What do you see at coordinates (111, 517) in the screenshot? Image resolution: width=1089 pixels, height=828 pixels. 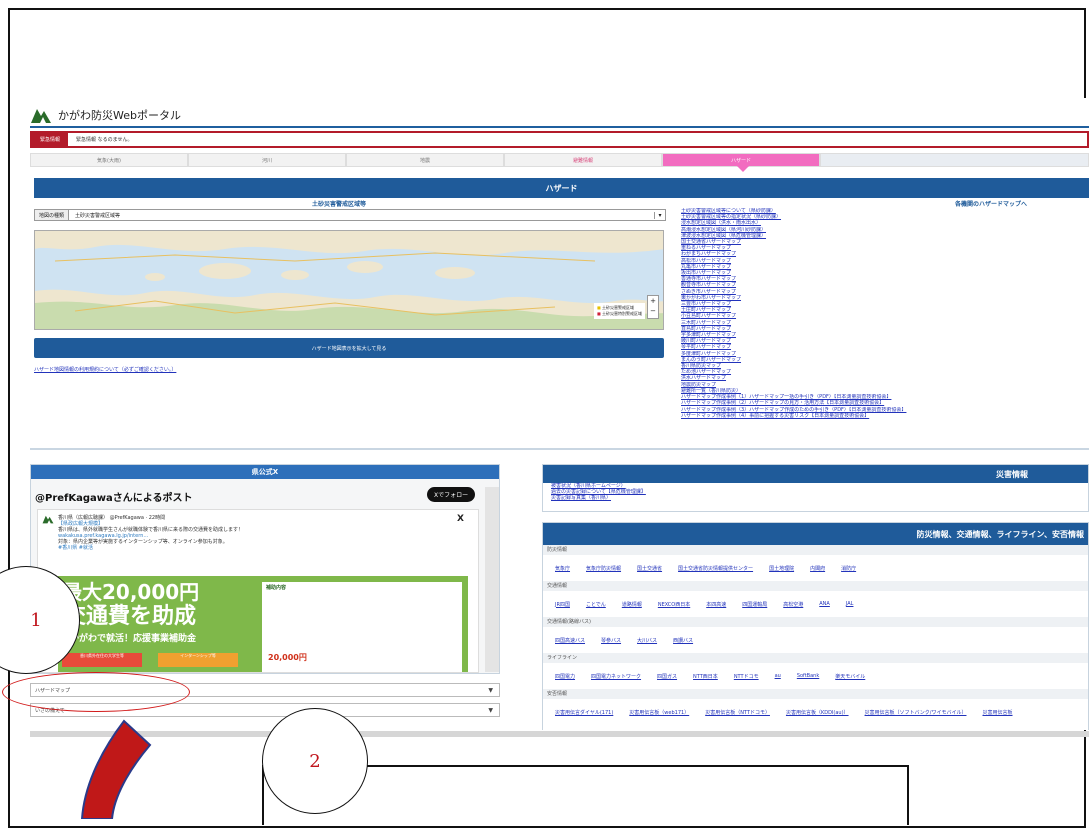 I see `post-author: 香川県（広報広聴課） @PrefKagawa · 22時間` at bounding box center [111, 517].